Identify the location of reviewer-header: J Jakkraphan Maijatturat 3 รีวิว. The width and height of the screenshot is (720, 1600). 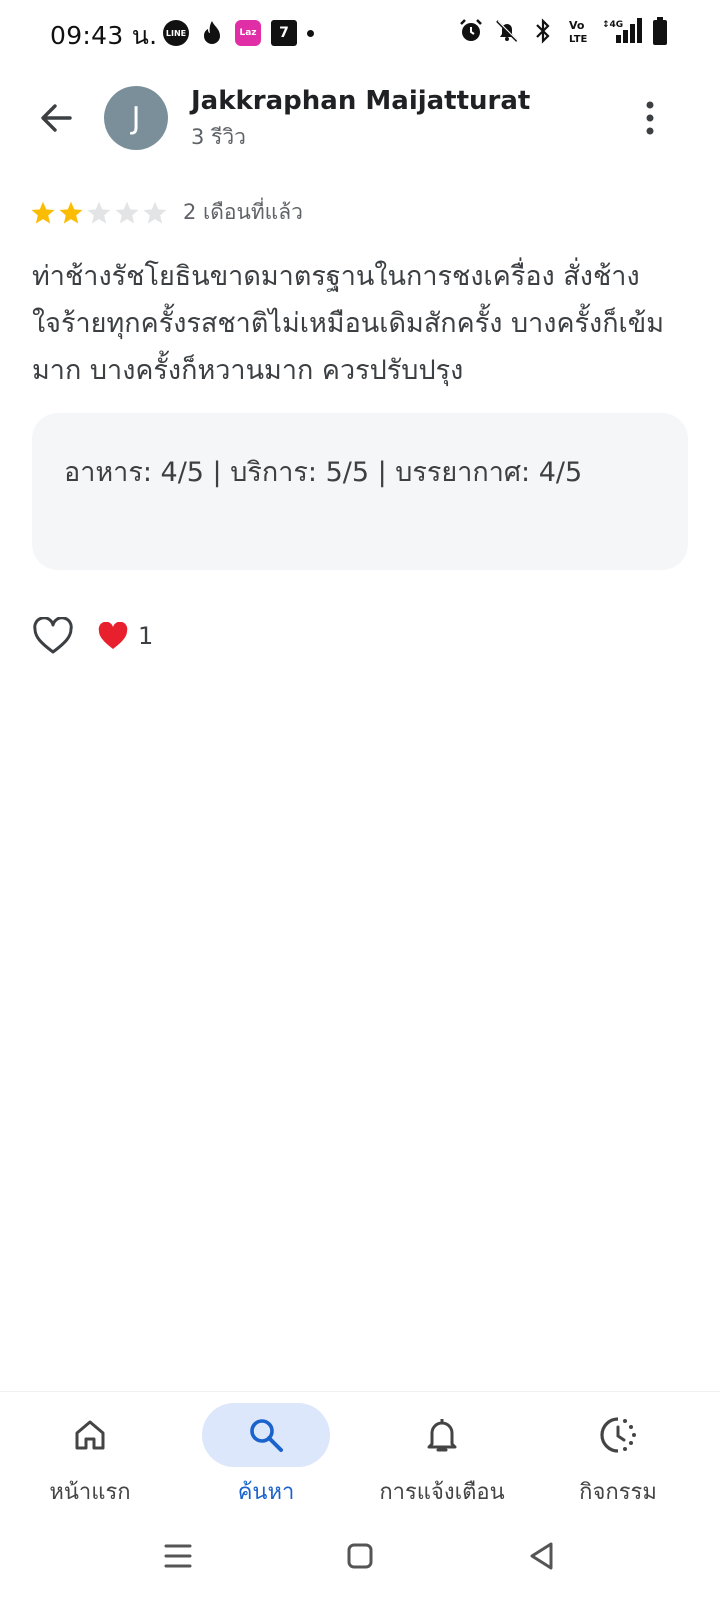
(360, 120).